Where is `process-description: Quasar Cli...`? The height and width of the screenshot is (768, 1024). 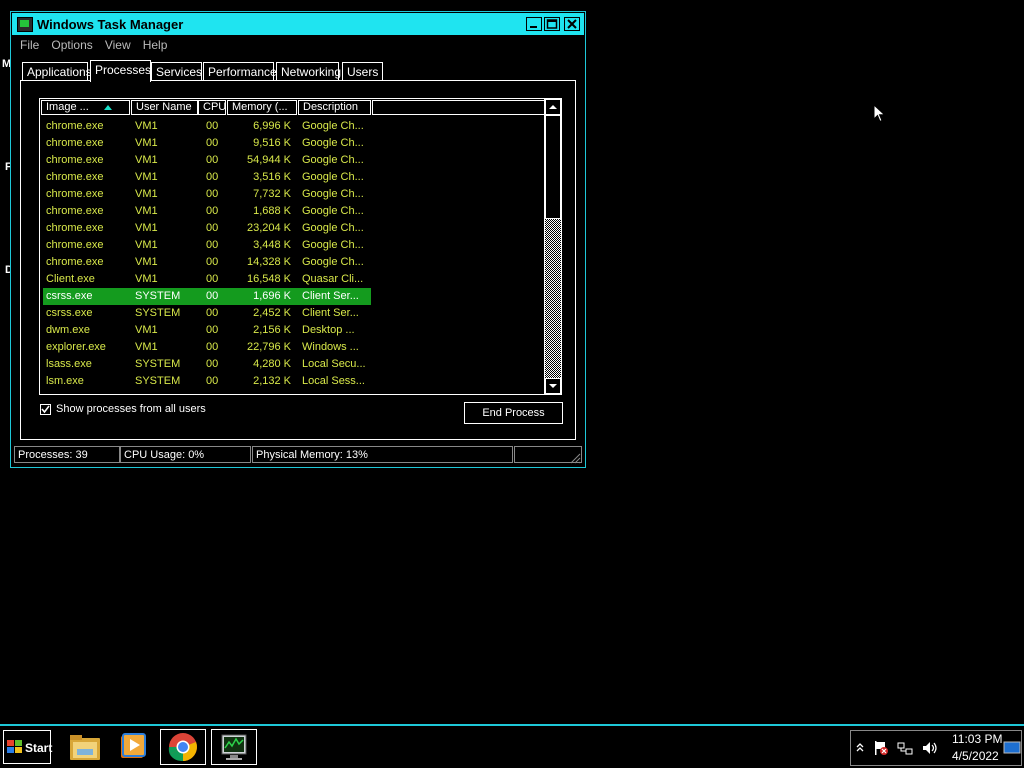
process-description: Quasar Cli... is located at coordinates (333, 279).